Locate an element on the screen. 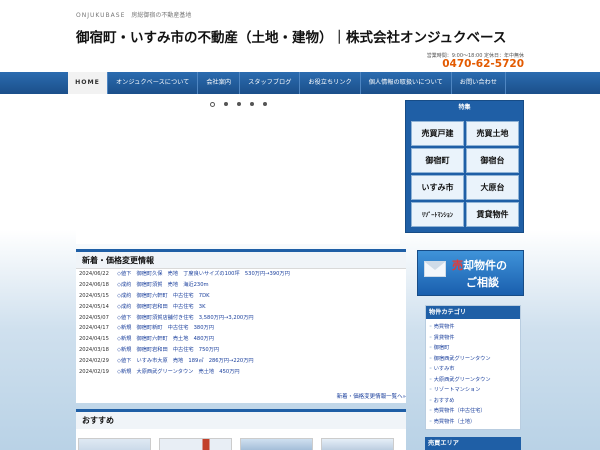  category-item: 売買物件 is located at coordinates (474, 327).